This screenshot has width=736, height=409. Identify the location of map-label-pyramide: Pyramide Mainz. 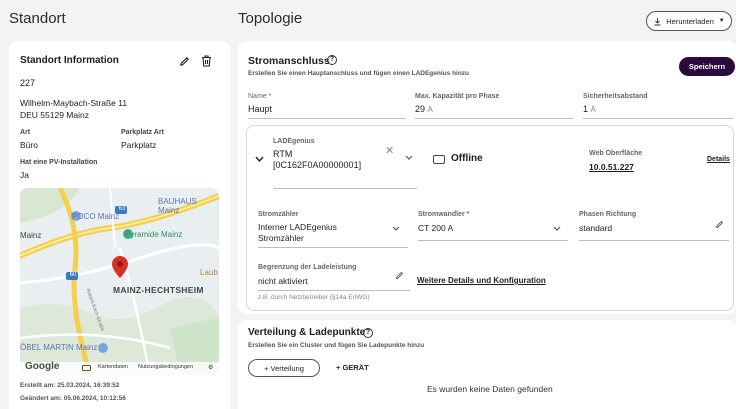
(154, 234).